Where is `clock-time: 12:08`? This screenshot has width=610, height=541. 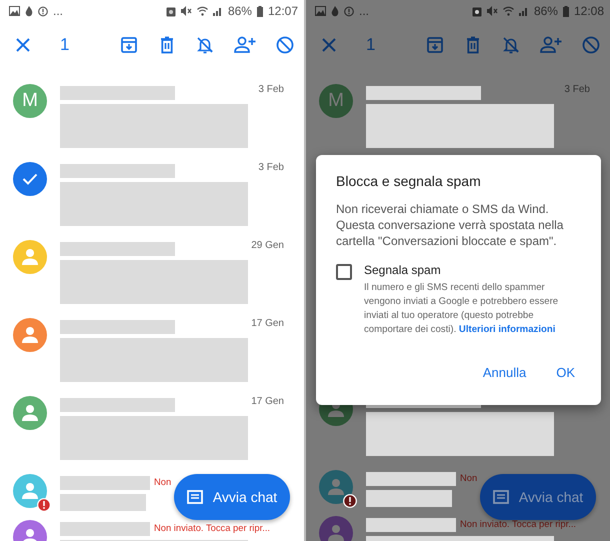 clock-time: 12:08 is located at coordinates (589, 11).